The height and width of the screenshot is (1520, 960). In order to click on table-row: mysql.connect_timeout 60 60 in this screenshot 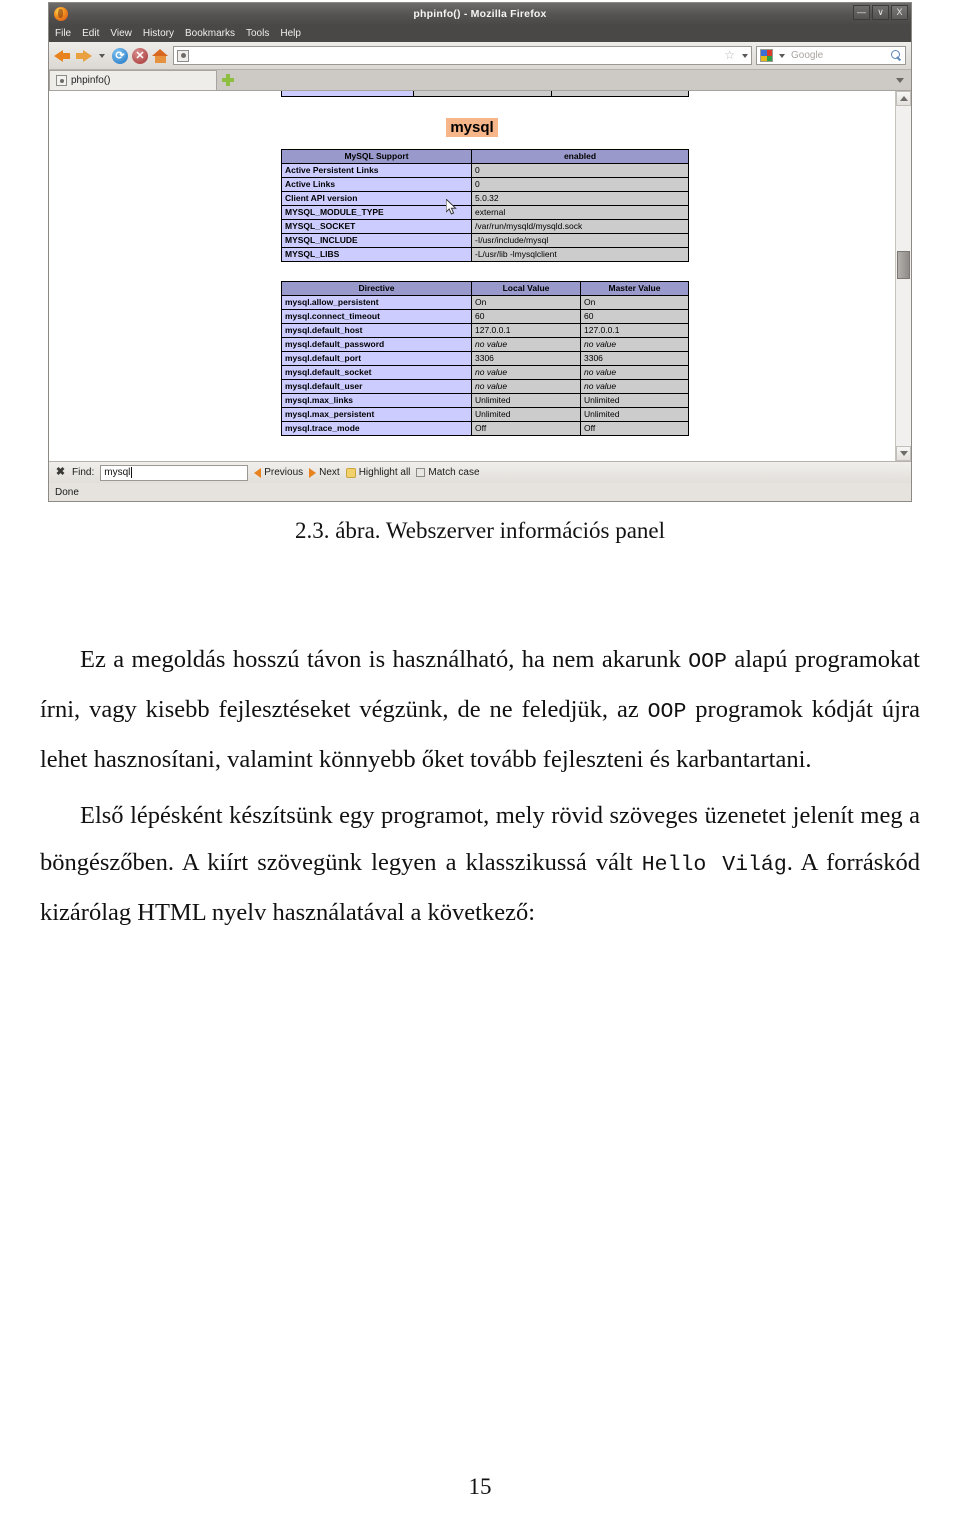, I will do `click(485, 316)`.